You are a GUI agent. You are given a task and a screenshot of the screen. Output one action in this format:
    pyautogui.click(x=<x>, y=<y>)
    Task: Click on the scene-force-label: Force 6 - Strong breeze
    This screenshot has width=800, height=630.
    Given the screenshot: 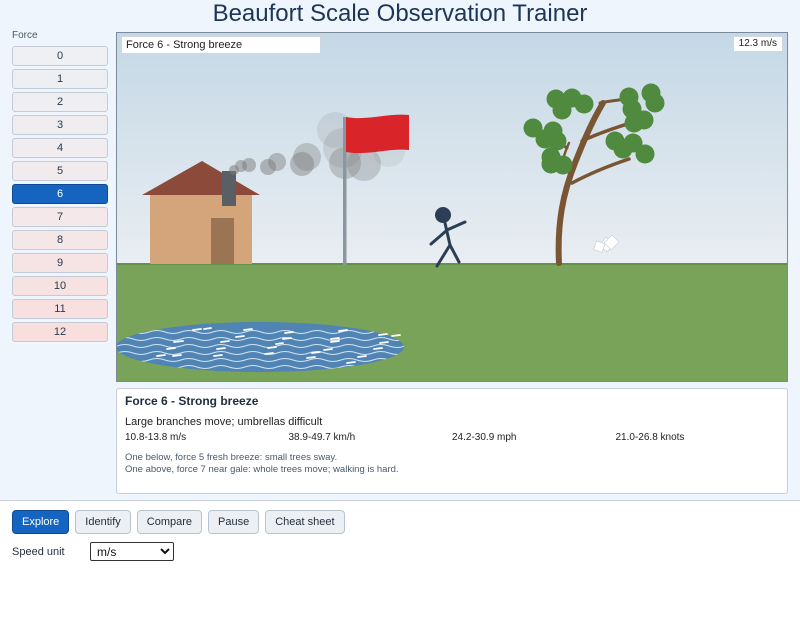 What is the action you would take?
    pyautogui.click(x=221, y=45)
    